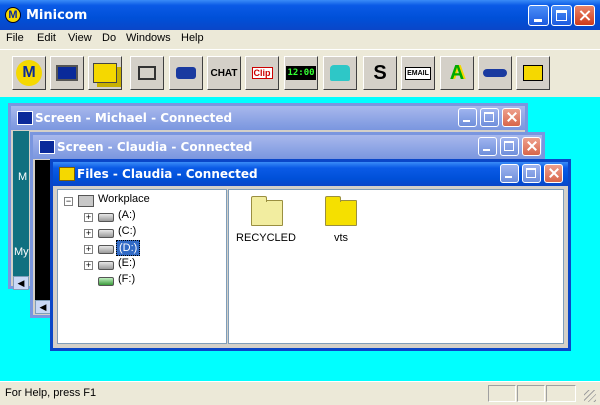  I want to click on folder-item-vts: vts, so click(350, 220).